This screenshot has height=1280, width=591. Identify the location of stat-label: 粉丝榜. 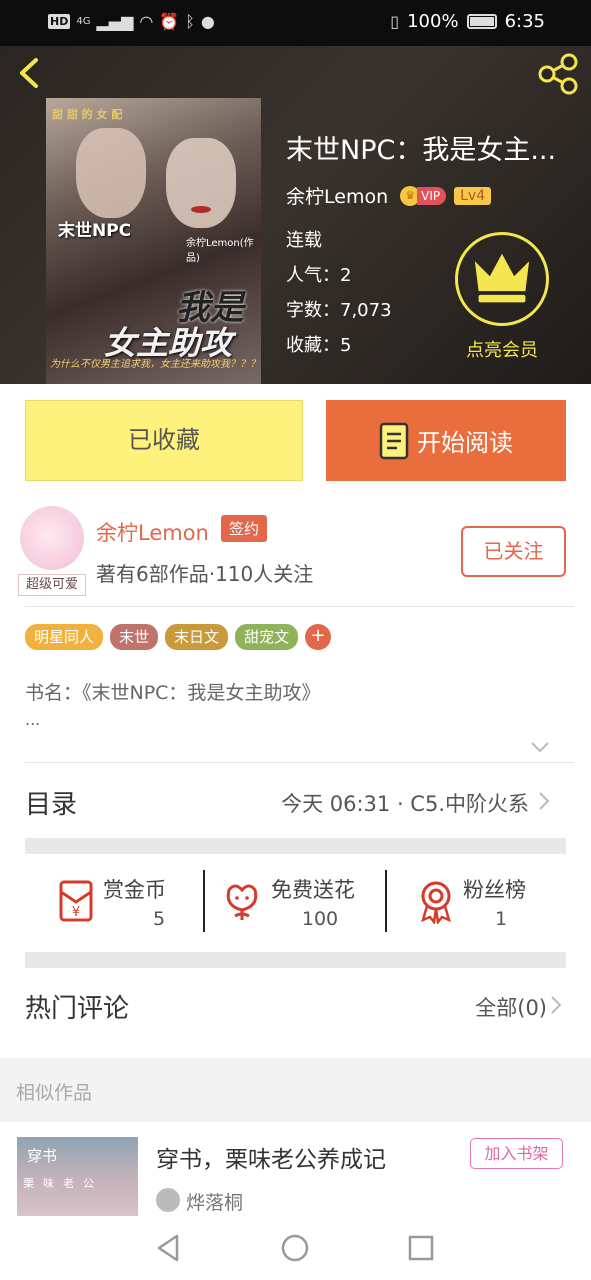
(494, 890).